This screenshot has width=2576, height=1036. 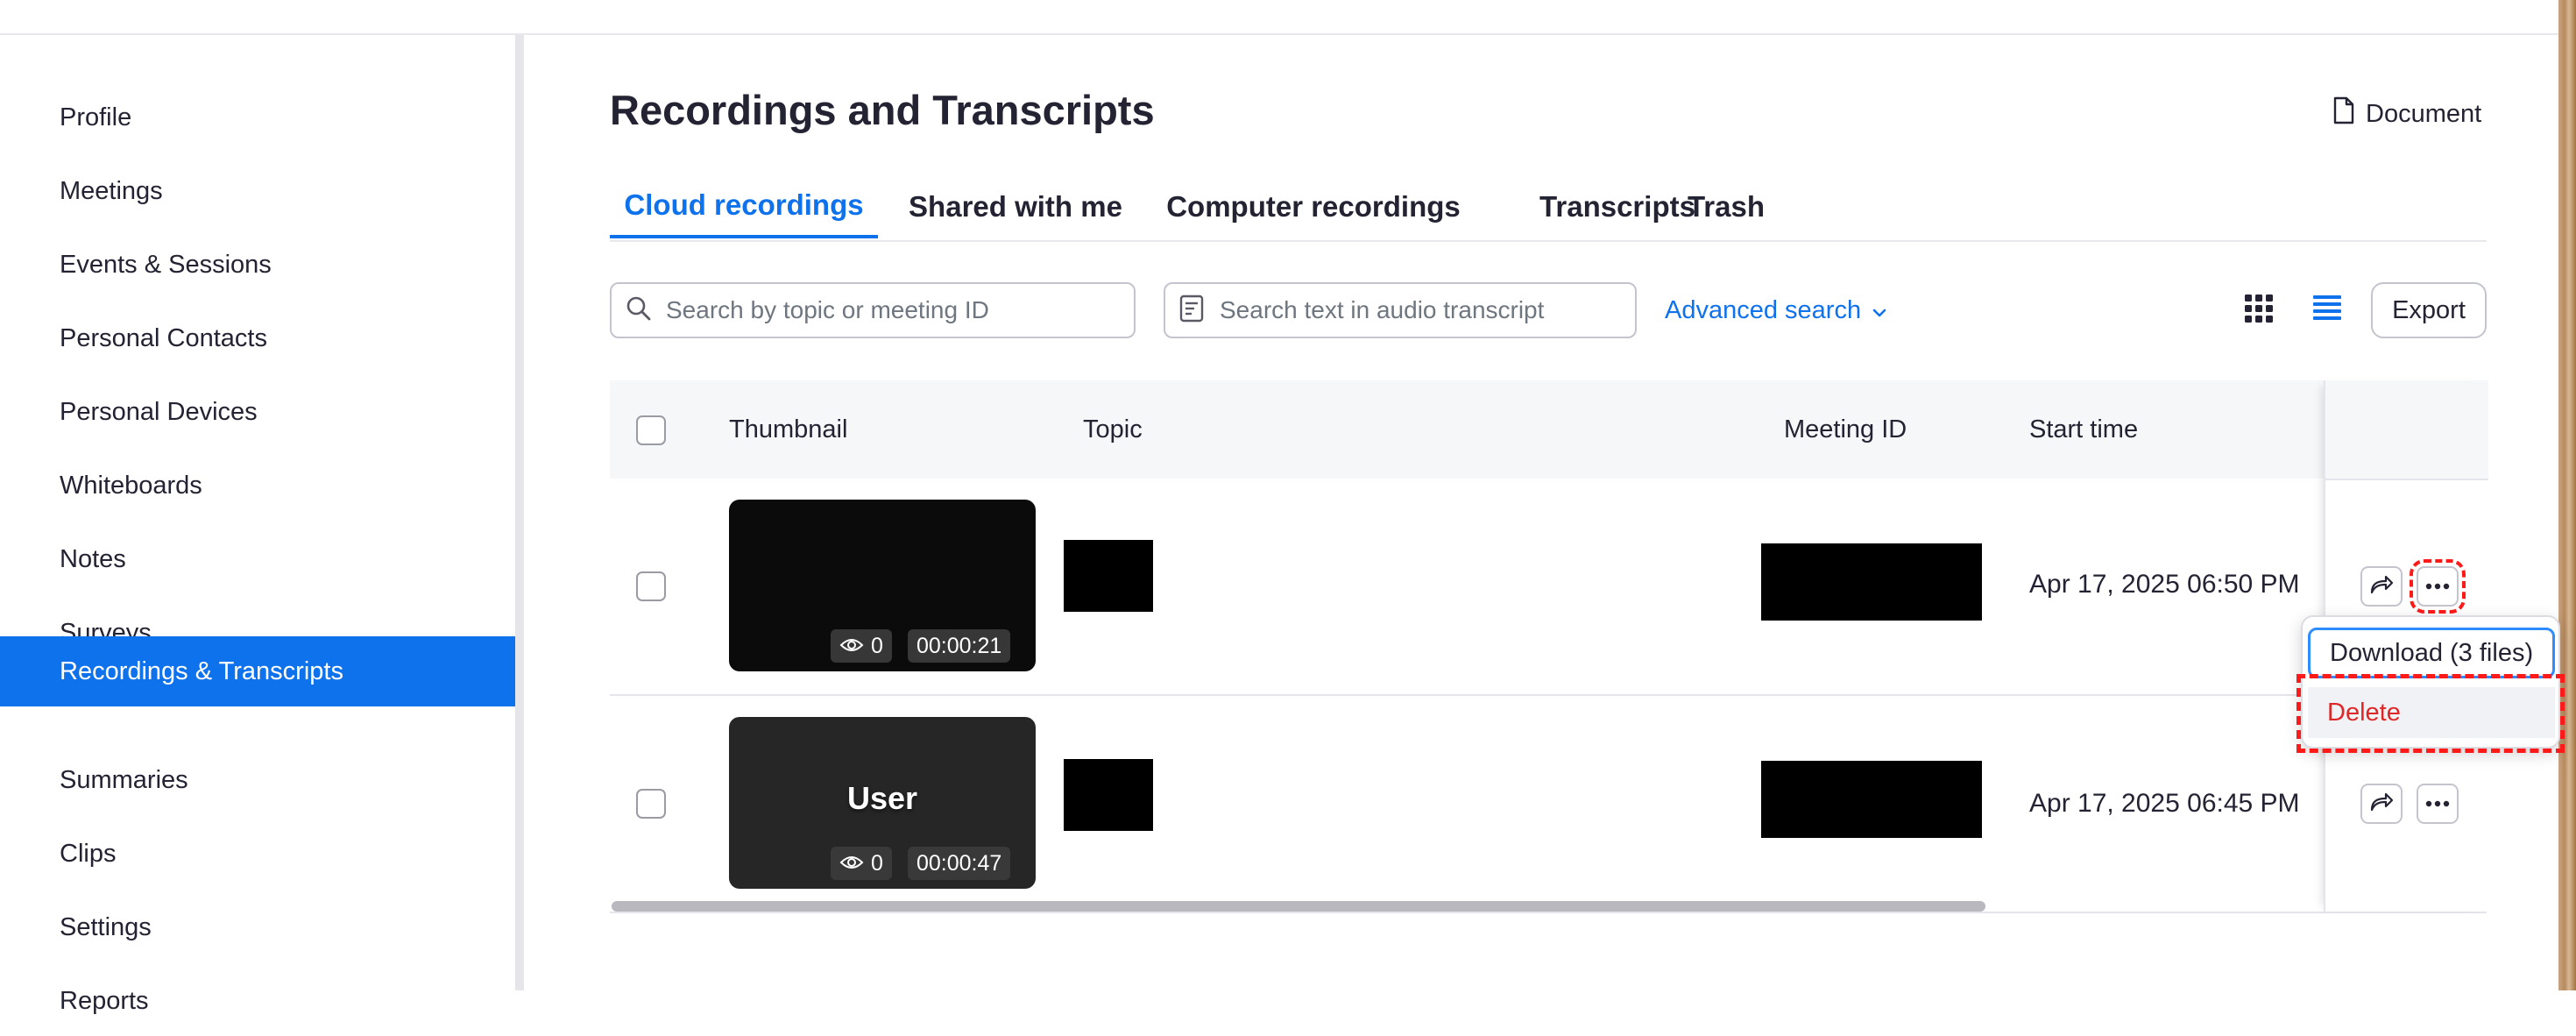 I want to click on document-link-label: Document, so click(x=2424, y=114).